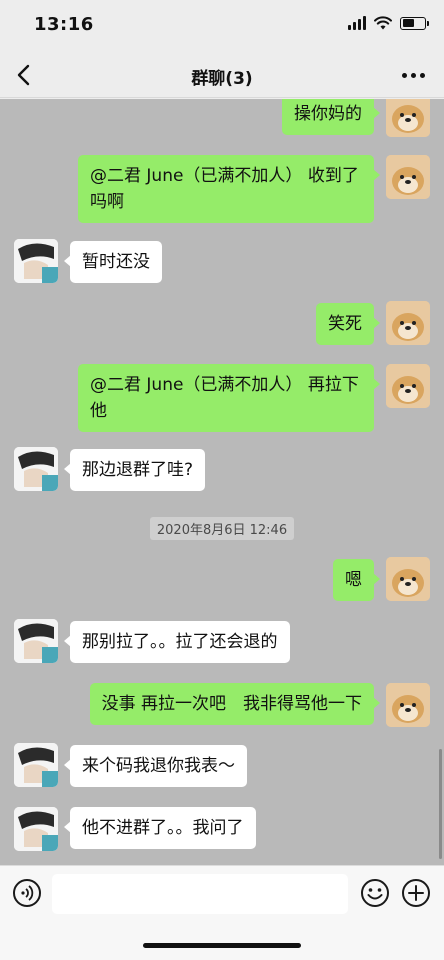 The width and height of the screenshot is (444, 960). Describe the element at coordinates (414, 23) in the screenshot. I see `battery-icon` at that location.